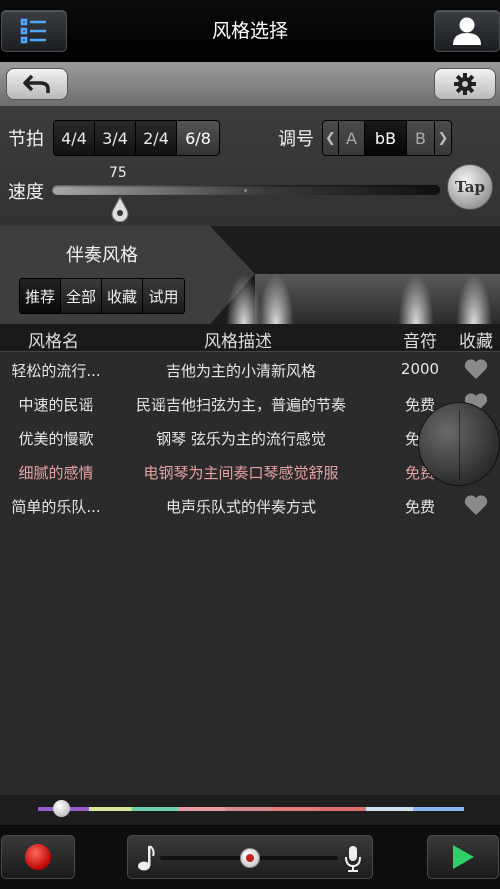 This screenshot has width=500, height=889. I want to click on style-name: 优美的慢歌, so click(56, 439).